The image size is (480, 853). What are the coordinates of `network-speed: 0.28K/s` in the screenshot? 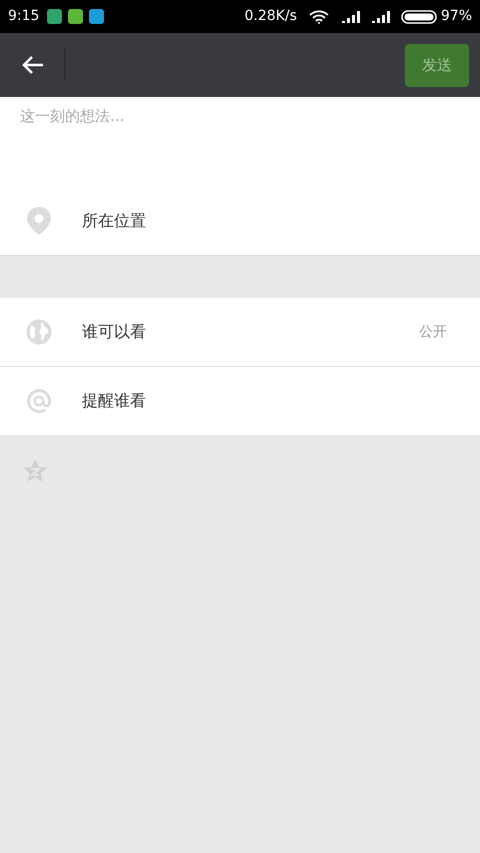 It's located at (270, 16).